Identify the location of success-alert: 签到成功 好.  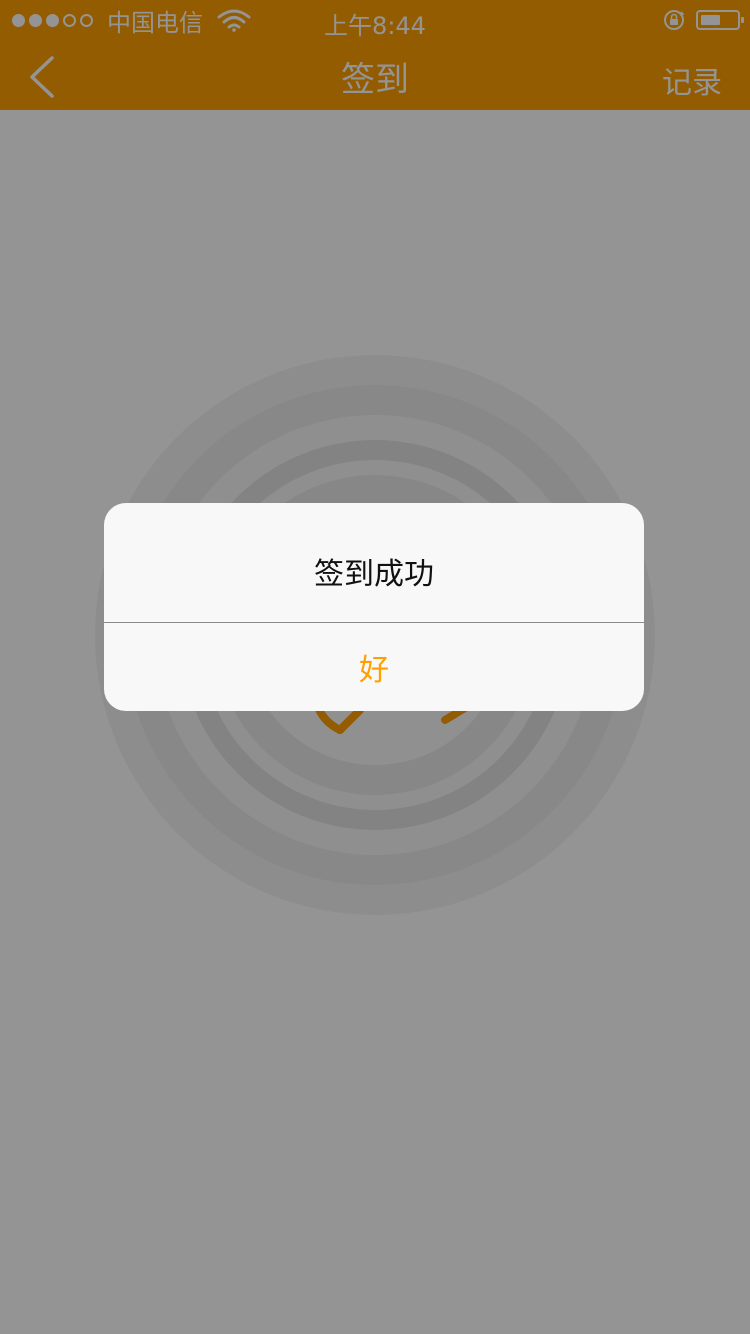
(374, 607).